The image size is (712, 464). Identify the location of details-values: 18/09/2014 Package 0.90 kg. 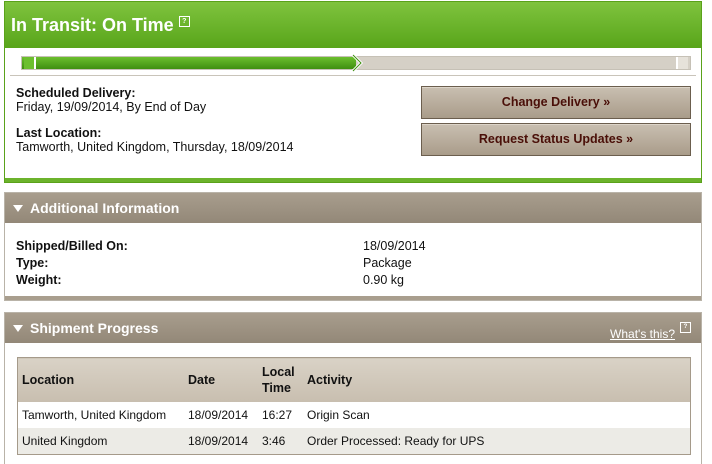
(394, 263).